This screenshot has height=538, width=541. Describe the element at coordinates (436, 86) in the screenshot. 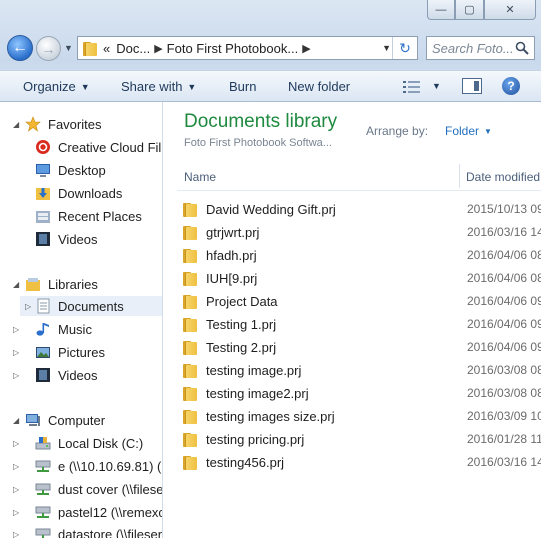

I see `chevron-down-icon: ▼` at that location.